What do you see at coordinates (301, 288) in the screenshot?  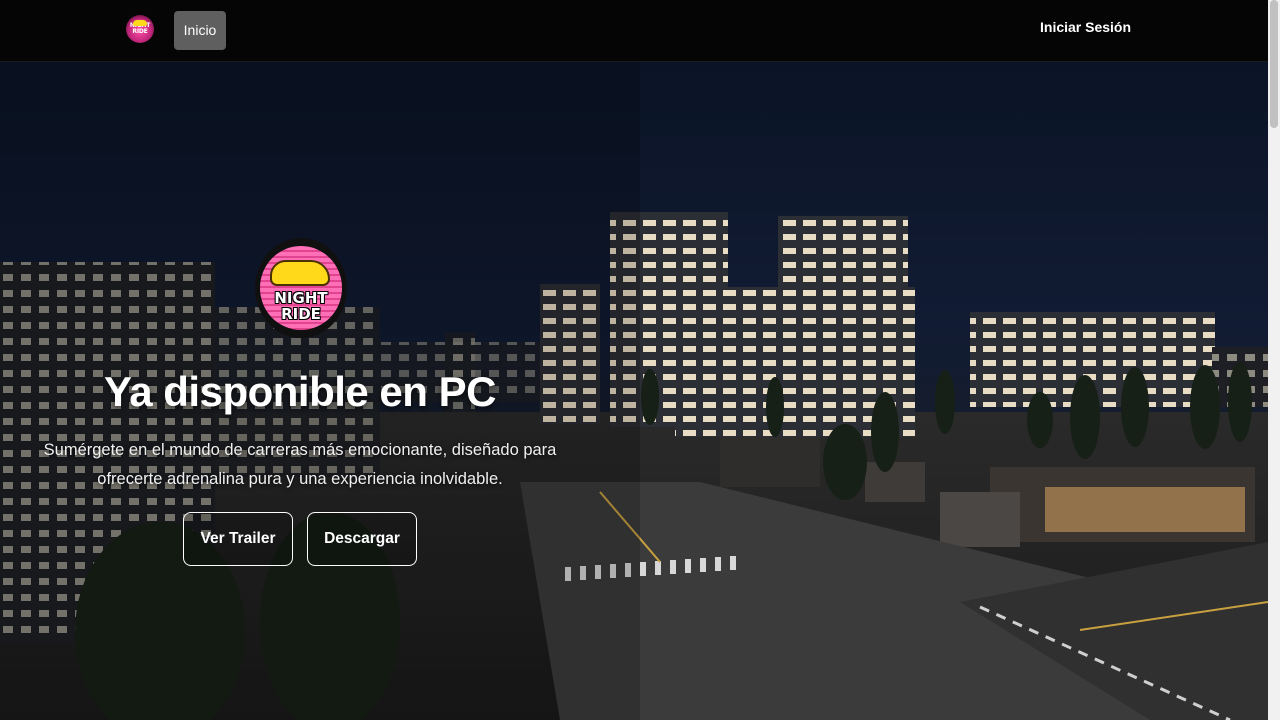 I see `hero-game-logo: NIGHT RIDE` at bounding box center [301, 288].